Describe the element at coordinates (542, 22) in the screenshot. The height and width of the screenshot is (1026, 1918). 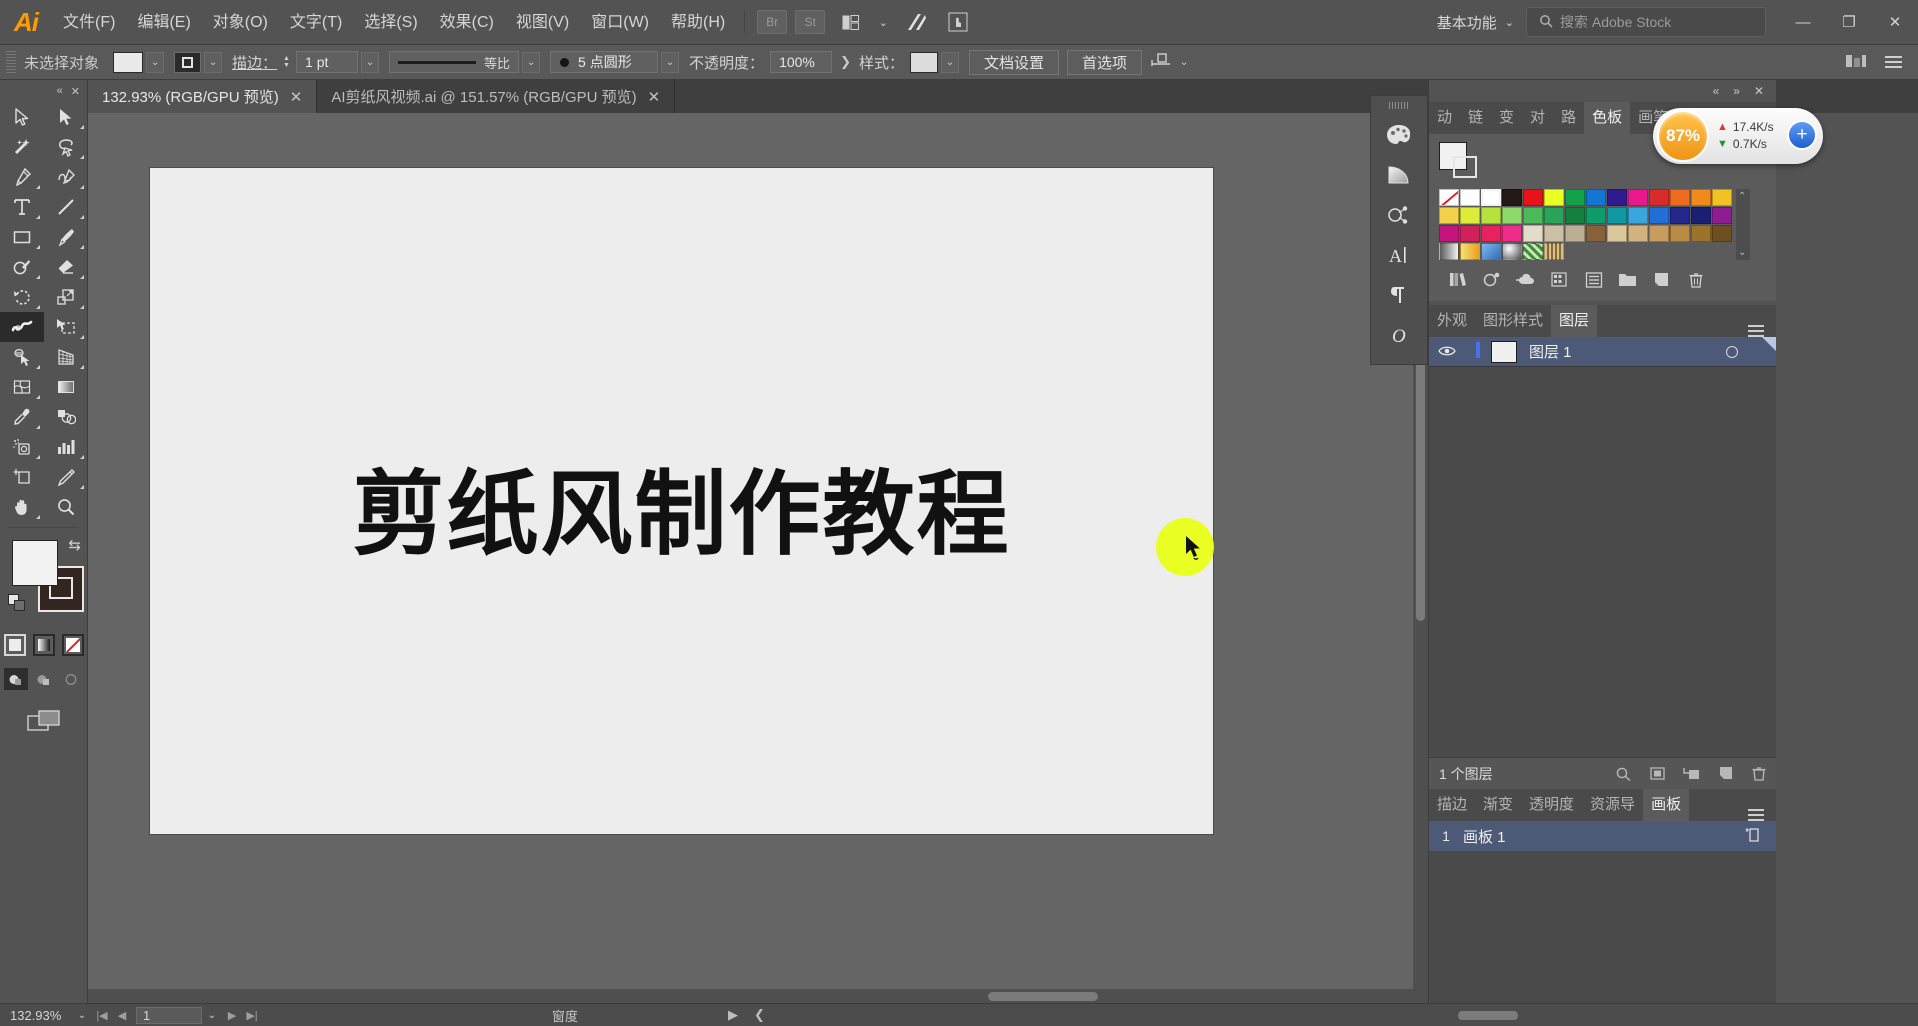
I see `menu-view: 视图(V)` at that location.